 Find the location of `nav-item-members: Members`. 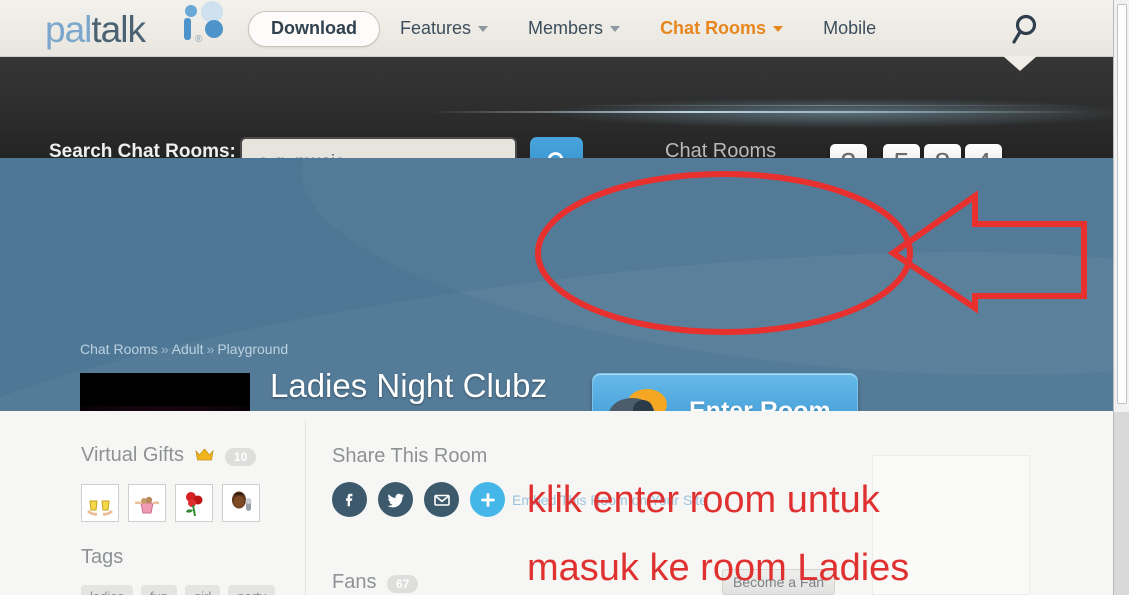

nav-item-members: Members is located at coordinates (574, 28).